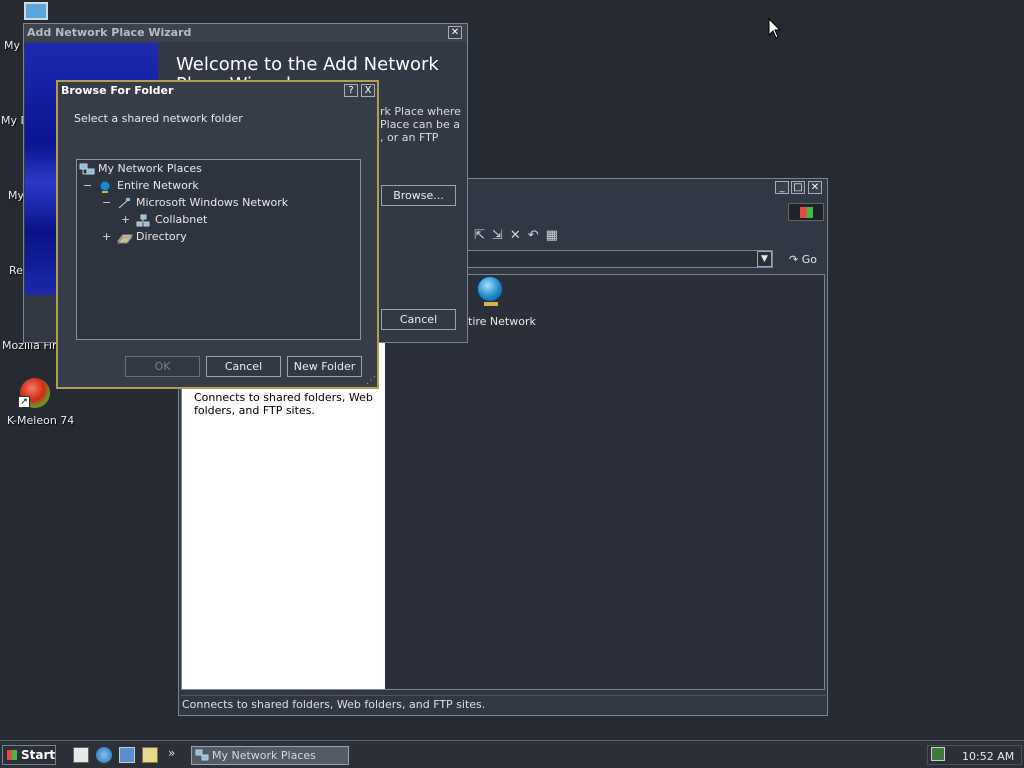  What do you see at coordinates (16, 270) in the screenshot?
I see `desktop-label-recycle-bin: Re` at bounding box center [16, 270].